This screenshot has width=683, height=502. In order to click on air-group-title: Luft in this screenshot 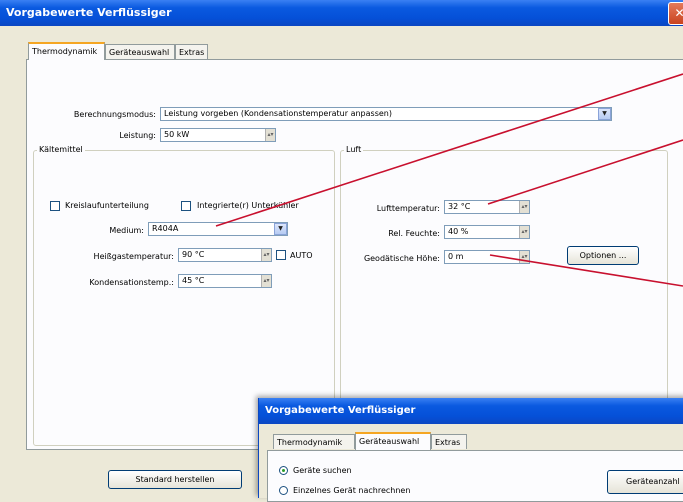, I will do `click(354, 149)`.